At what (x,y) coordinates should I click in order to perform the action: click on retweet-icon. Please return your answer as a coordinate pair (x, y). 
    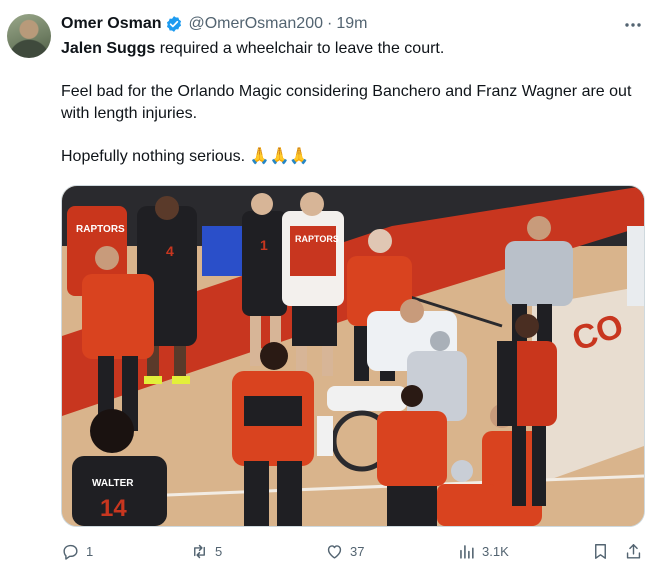
    Looking at the image, I should click on (199, 551).